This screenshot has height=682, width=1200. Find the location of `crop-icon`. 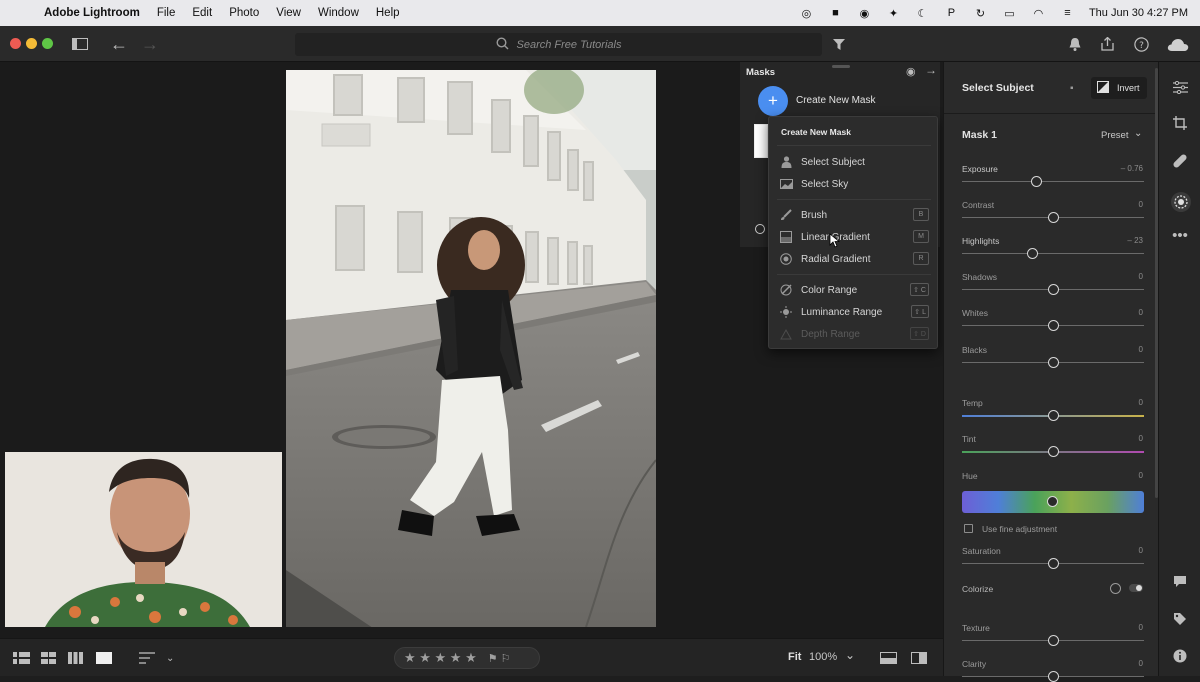

crop-icon is located at coordinates (1180, 123).